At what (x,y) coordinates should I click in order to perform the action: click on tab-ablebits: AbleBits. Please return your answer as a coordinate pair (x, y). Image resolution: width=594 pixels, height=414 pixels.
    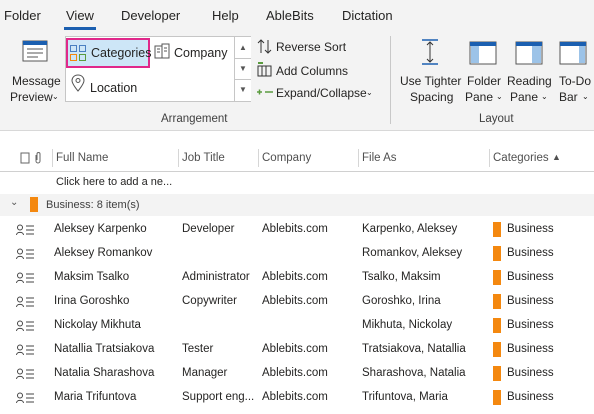
    Looking at the image, I should click on (290, 15).